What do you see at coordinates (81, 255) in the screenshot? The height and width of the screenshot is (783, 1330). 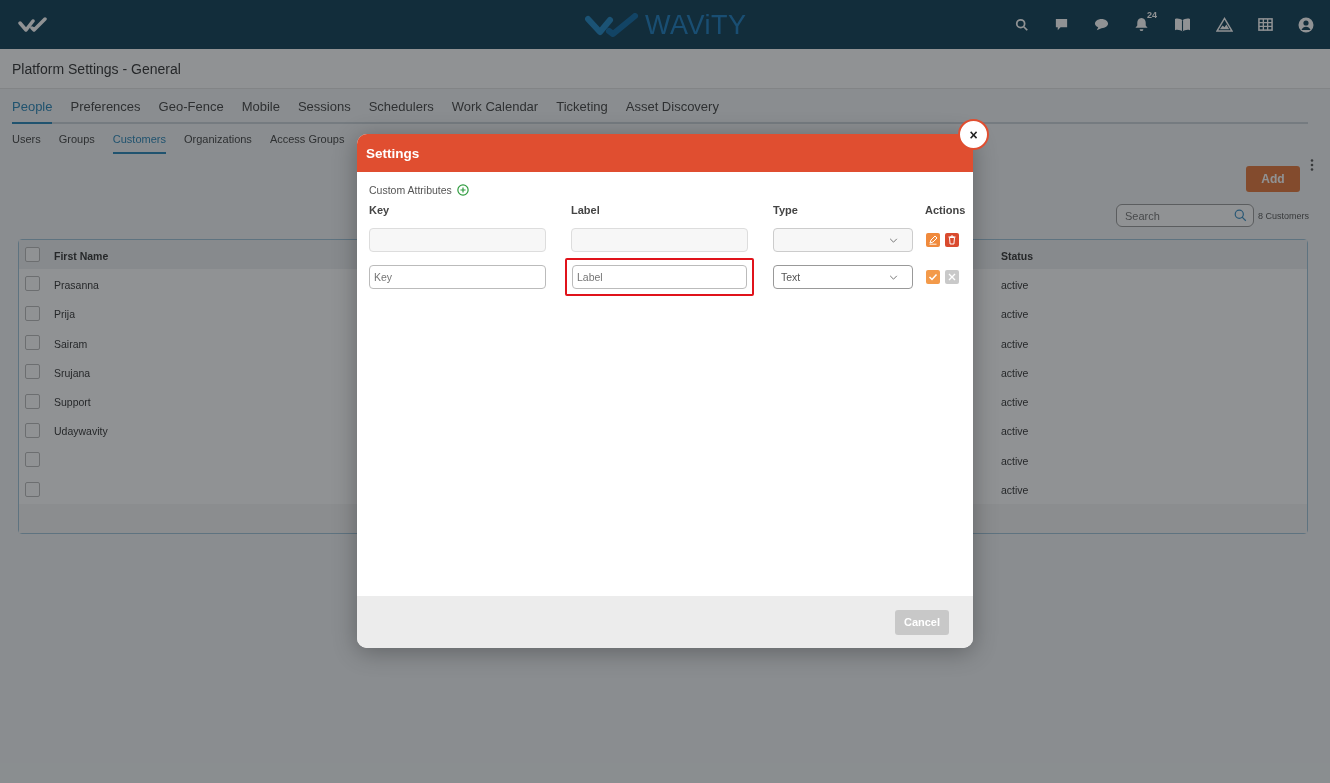 I see `column-header: First Name` at bounding box center [81, 255].